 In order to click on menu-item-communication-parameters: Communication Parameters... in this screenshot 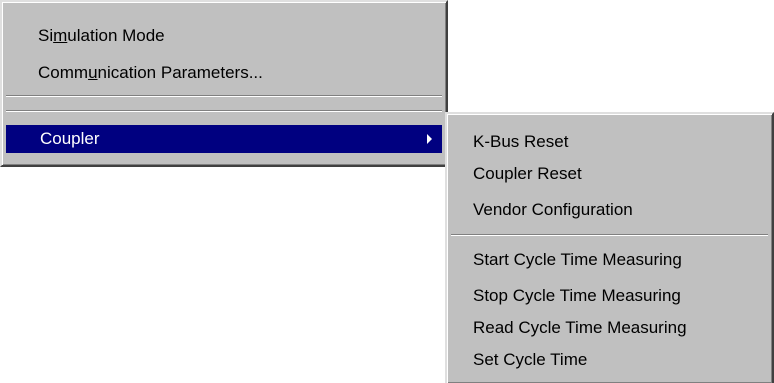, I will do `click(150, 73)`.